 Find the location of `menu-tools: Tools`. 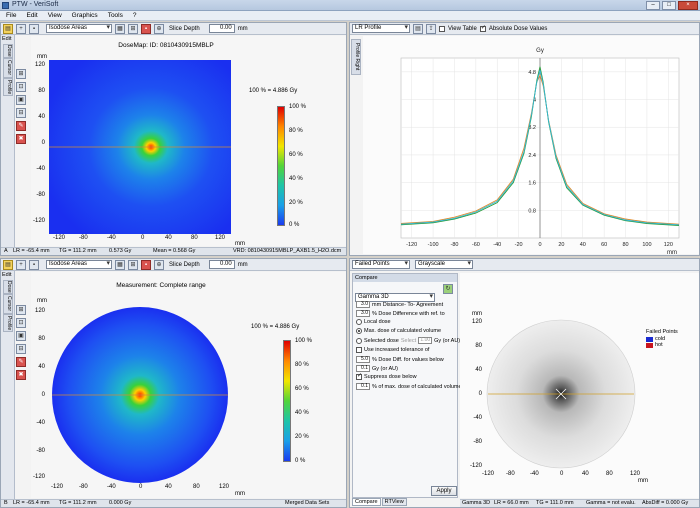

menu-tools: Tools is located at coordinates (115, 15).